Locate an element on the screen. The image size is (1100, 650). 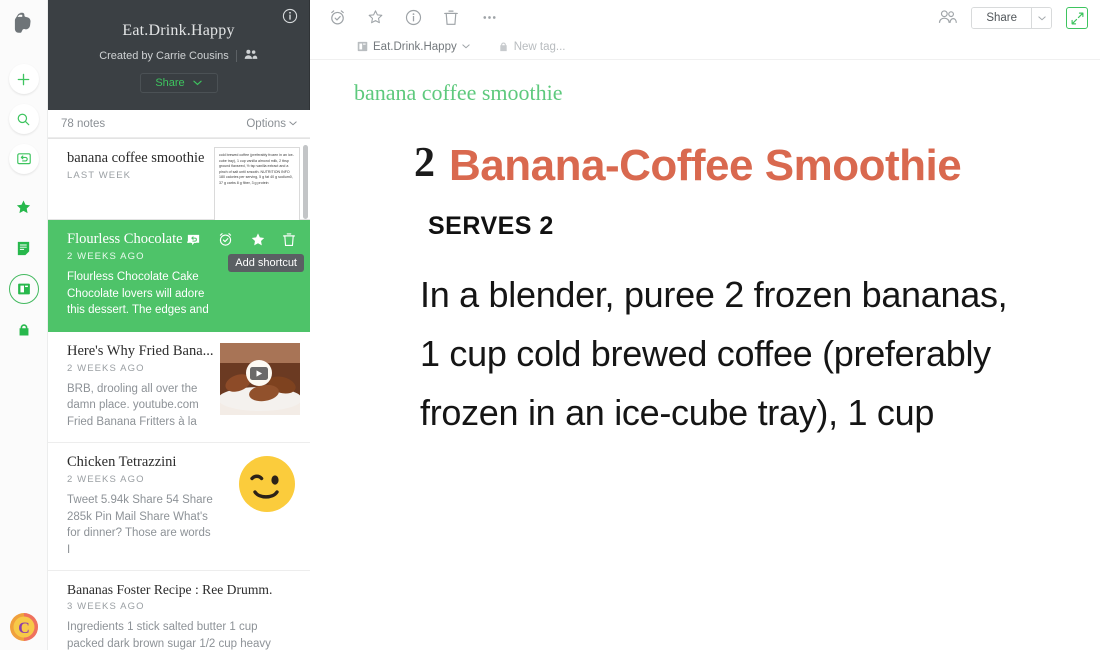
expand-note-button is located at coordinates (1077, 18).